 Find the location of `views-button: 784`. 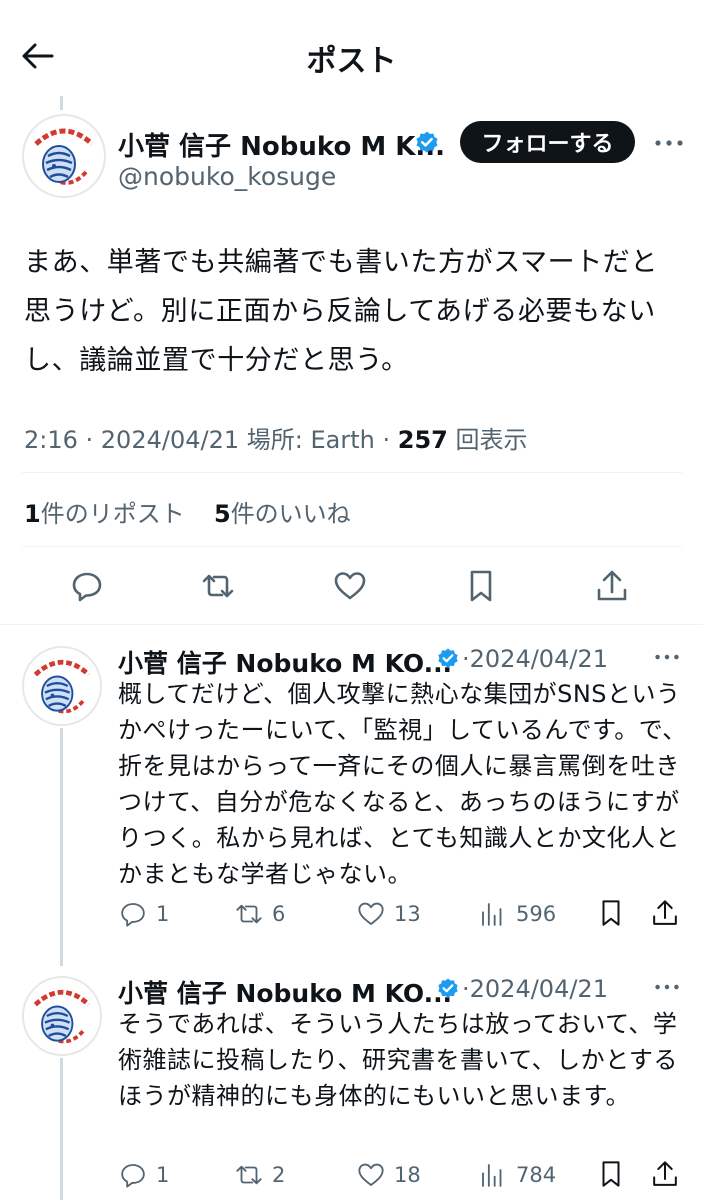

views-button: 784 is located at coordinates (517, 1175).